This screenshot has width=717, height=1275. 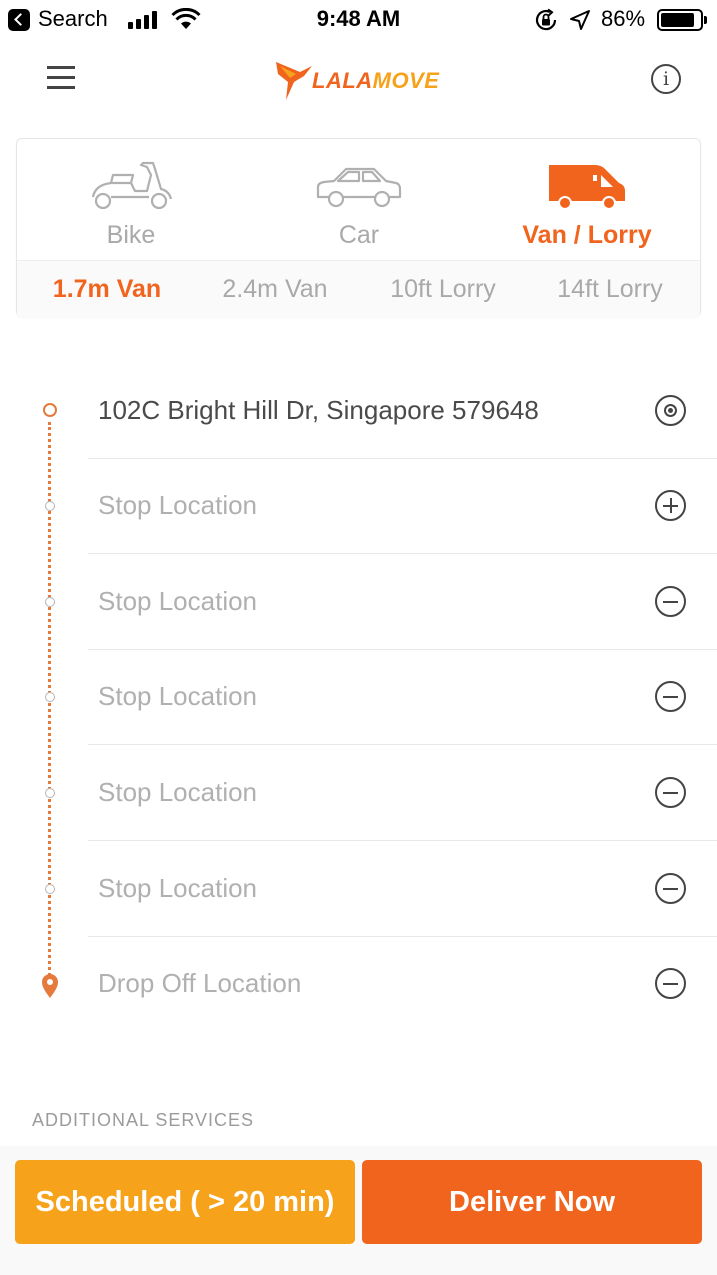 What do you see at coordinates (61, 77) in the screenshot?
I see `hamburger-menu-icon` at bounding box center [61, 77].